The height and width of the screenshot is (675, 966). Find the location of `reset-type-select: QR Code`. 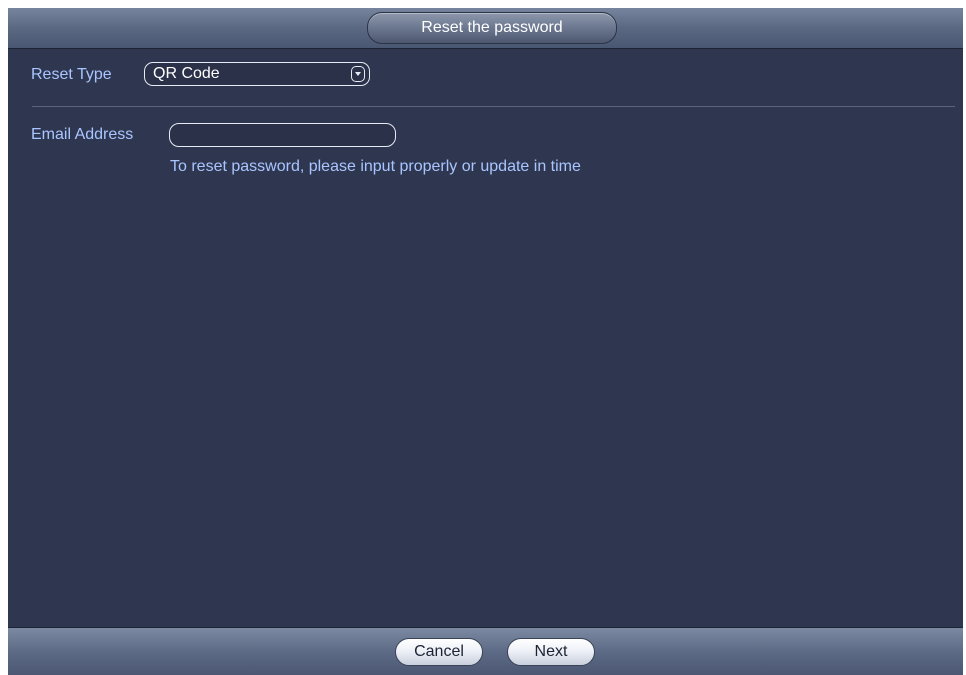

reset-type-select: QR Code is located at coordinates (257, 74).